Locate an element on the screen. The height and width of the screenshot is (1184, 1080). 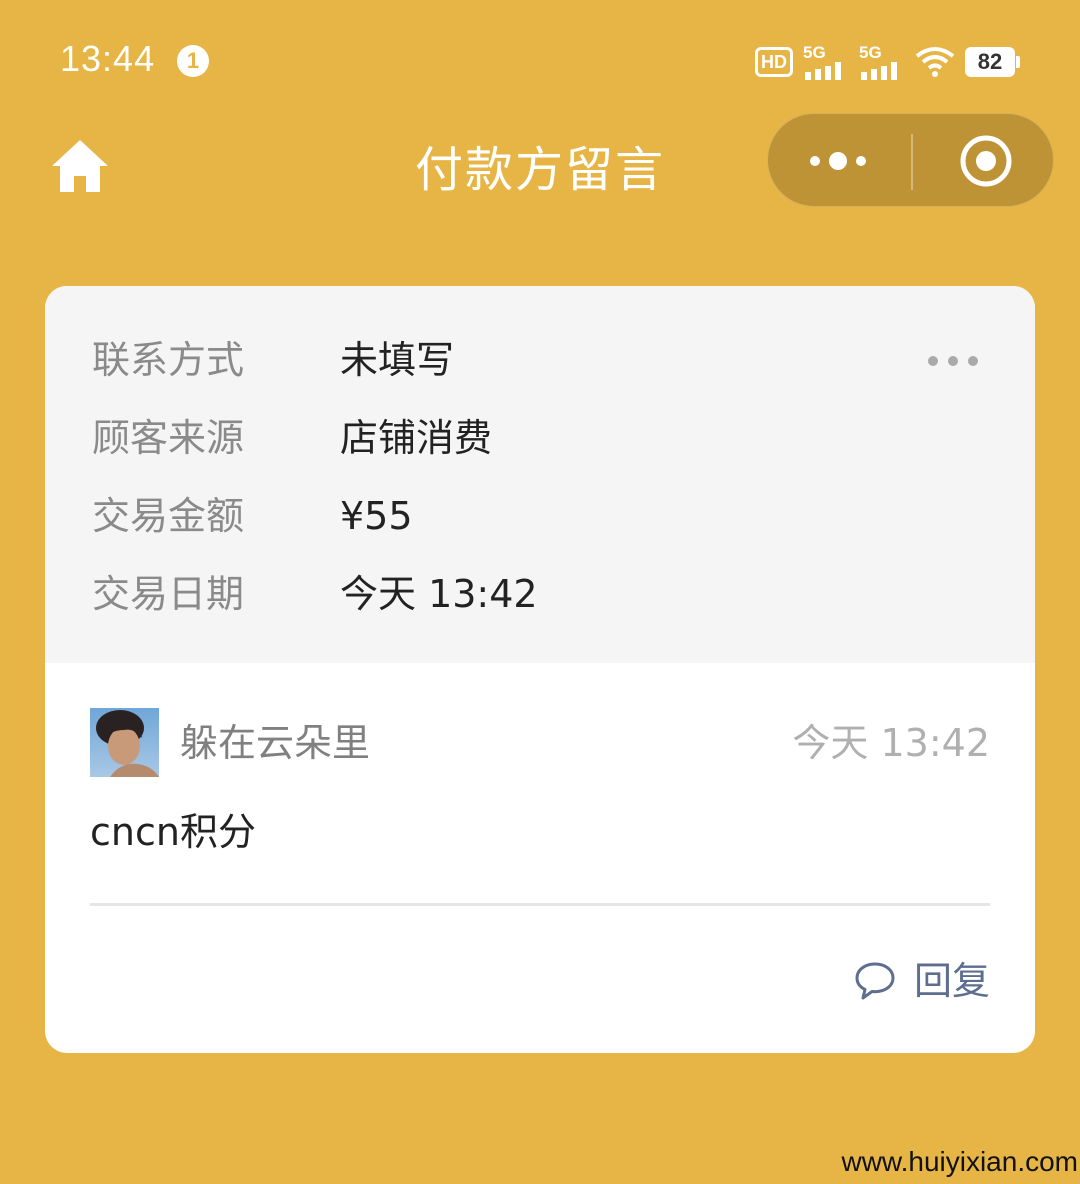
avatar is located at coordinates (124, 742).